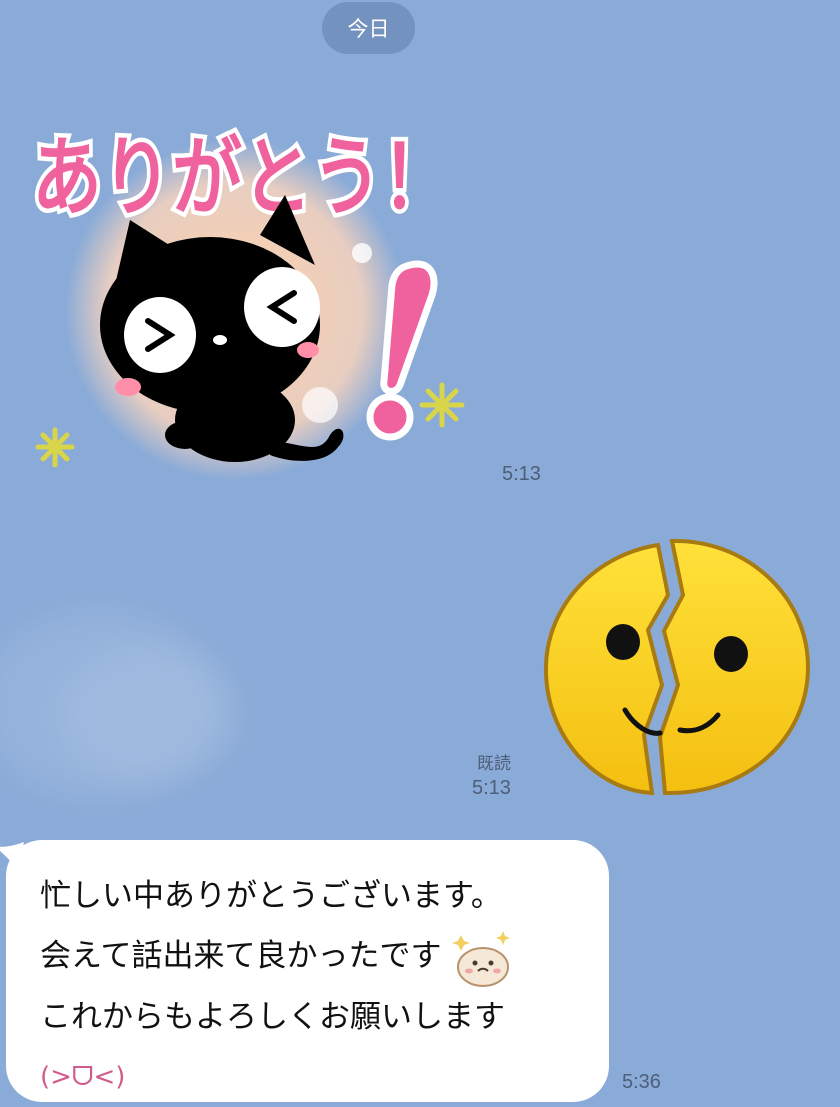  Describe the element at coordinates (282, 307) in the screenshot. I see `cat-right-eye` at that location.